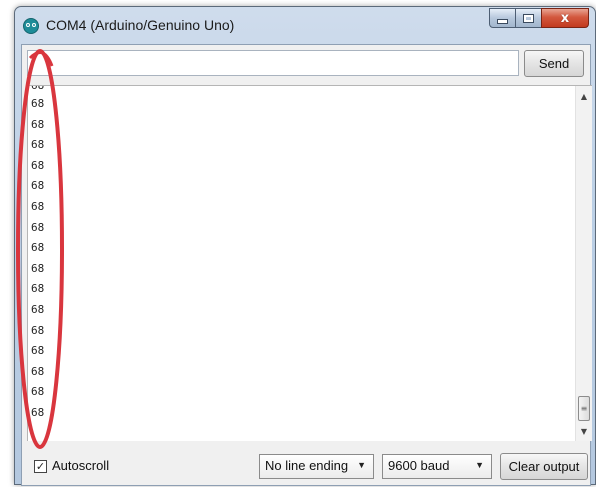 The height and width of the screenshot is (487, 596). Describe the element at coordinates (273, 63) in the screenshot. I see `serial-input-field` at that location.